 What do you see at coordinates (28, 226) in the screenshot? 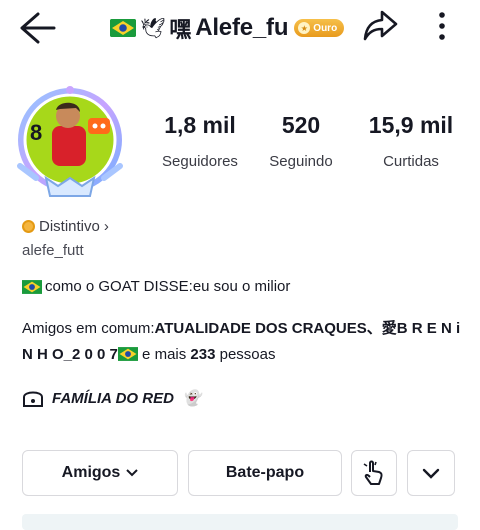
I see `badge-shield-icon` at bounding box center [28, 226].